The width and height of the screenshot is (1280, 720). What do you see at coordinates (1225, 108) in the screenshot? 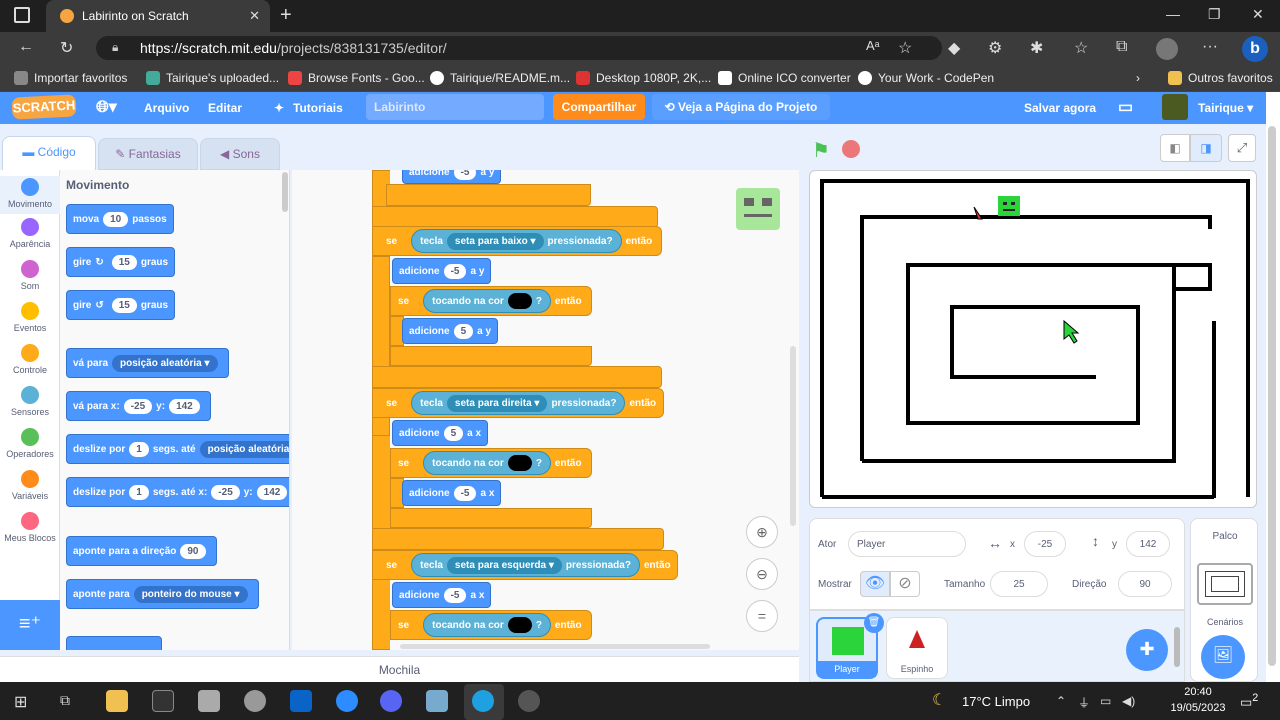
I see `user-menu: Tairique ▾` at bounding box center [1225, 108].